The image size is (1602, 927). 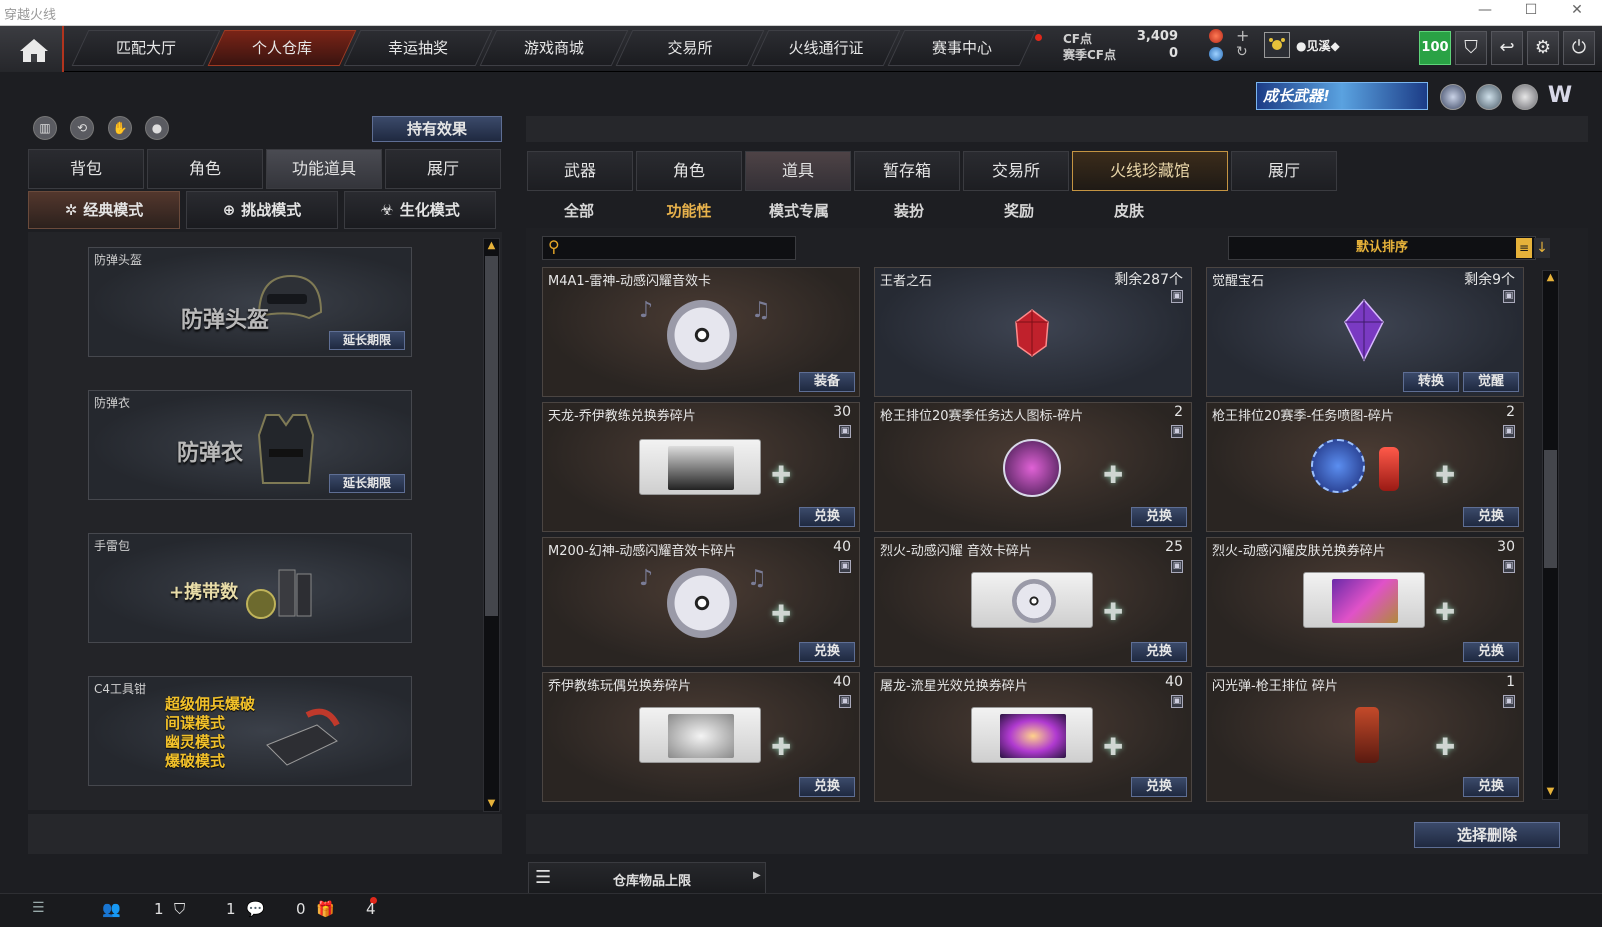 I want to click on subtab-functional: 功能性, so click(x=689, y=210).